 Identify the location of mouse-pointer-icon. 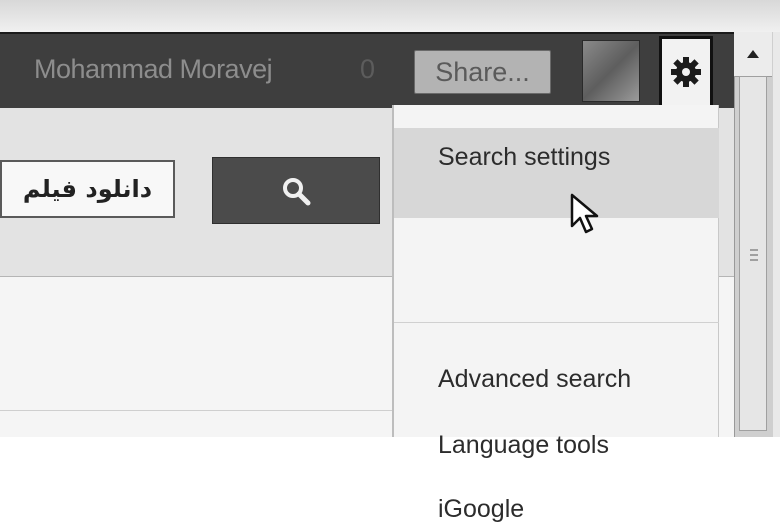
(584, 213).